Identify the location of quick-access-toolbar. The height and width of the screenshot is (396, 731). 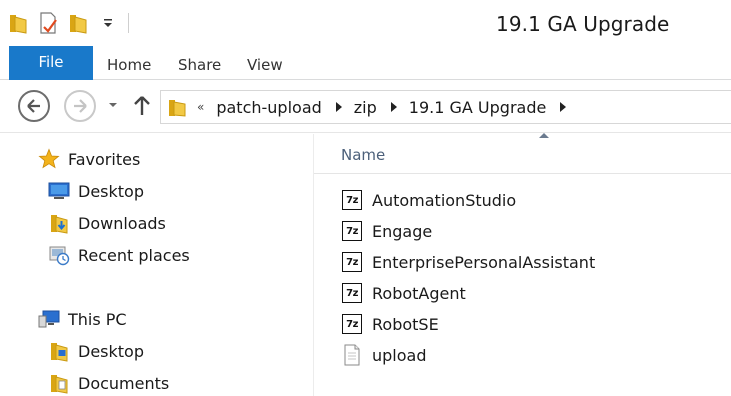
(72, 23).